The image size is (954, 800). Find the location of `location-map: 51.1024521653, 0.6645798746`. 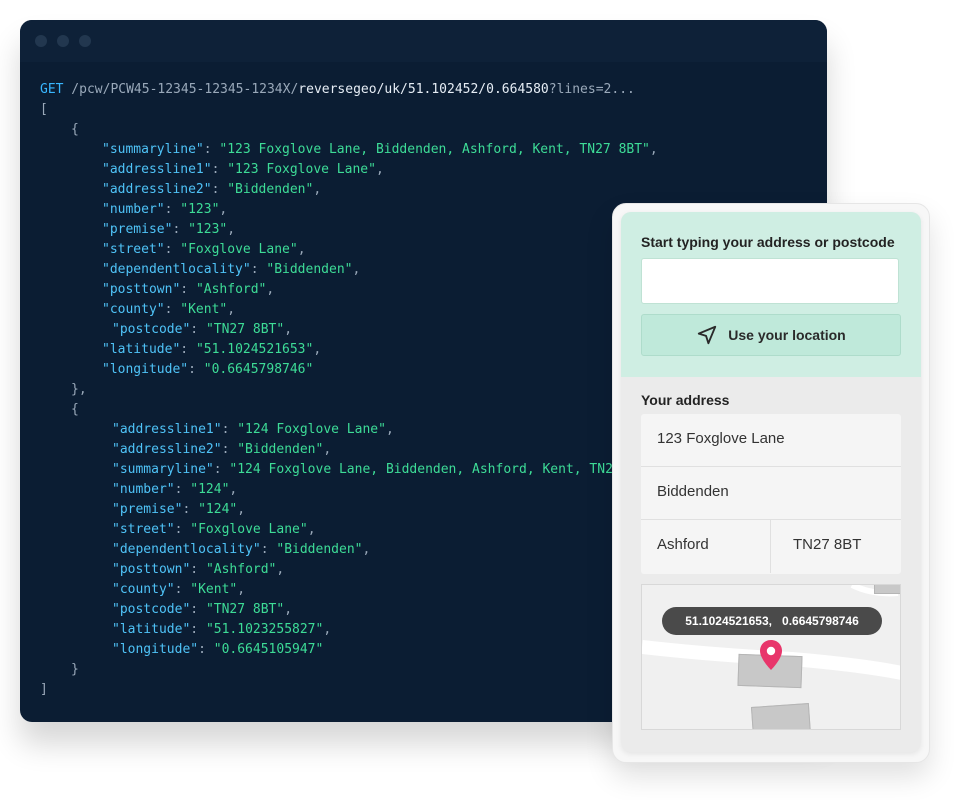

location-map: 51.1024521653, 0.6645798746 is located at coordinates (771, 657).